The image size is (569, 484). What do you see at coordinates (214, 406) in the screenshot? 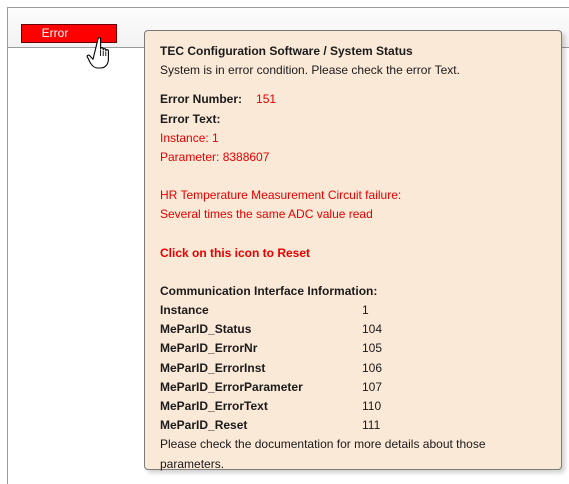
I see `comm-param-name: MeParID_ErrorText` at bounding box center [214, 406].